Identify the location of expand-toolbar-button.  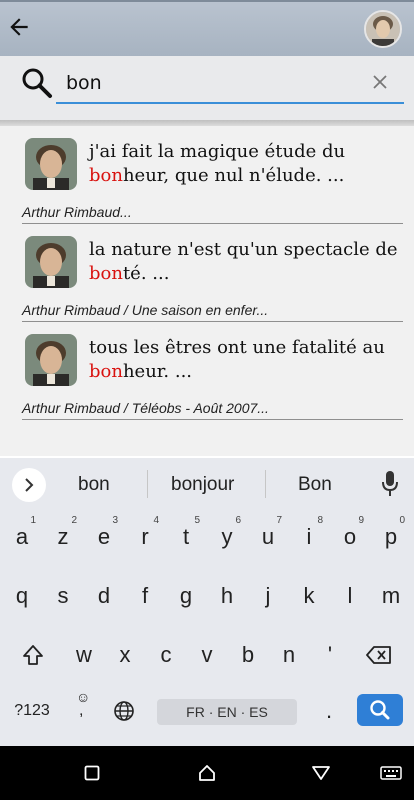
(29, 485).